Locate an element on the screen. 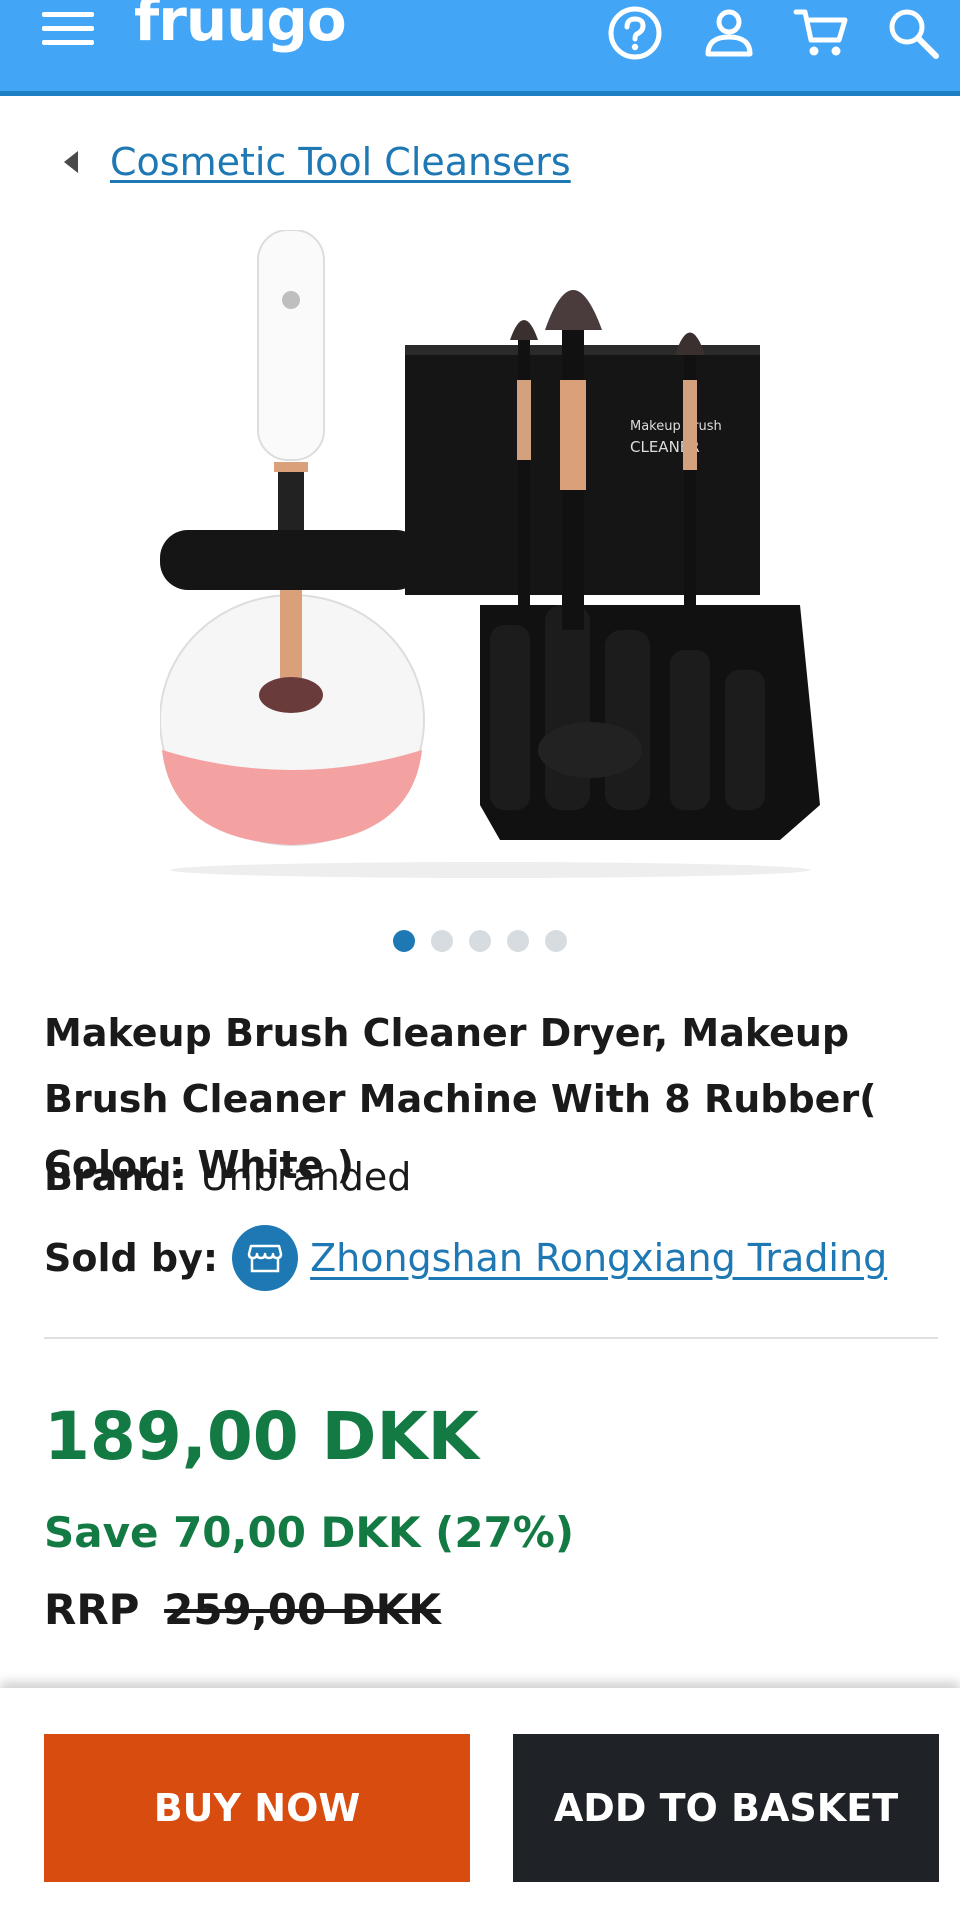 This screenshot has width=960, height=1911. carousel-dots is located at coordinates (480, 941).